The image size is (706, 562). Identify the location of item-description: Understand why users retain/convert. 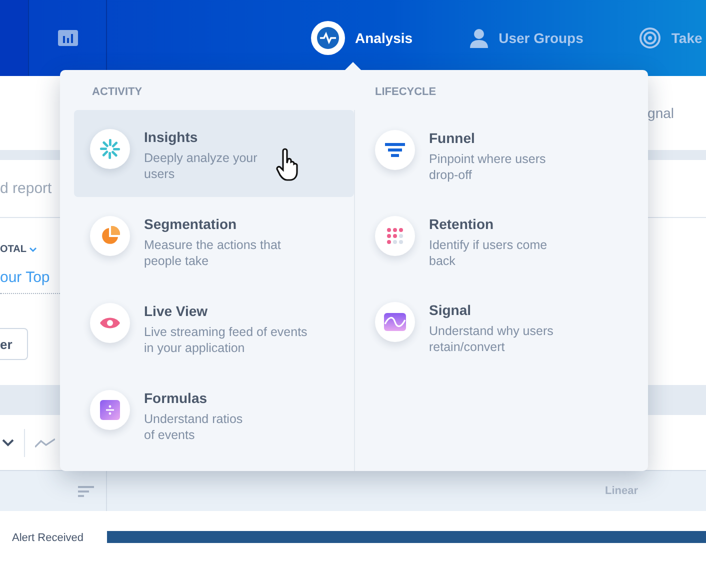
(491, 339).